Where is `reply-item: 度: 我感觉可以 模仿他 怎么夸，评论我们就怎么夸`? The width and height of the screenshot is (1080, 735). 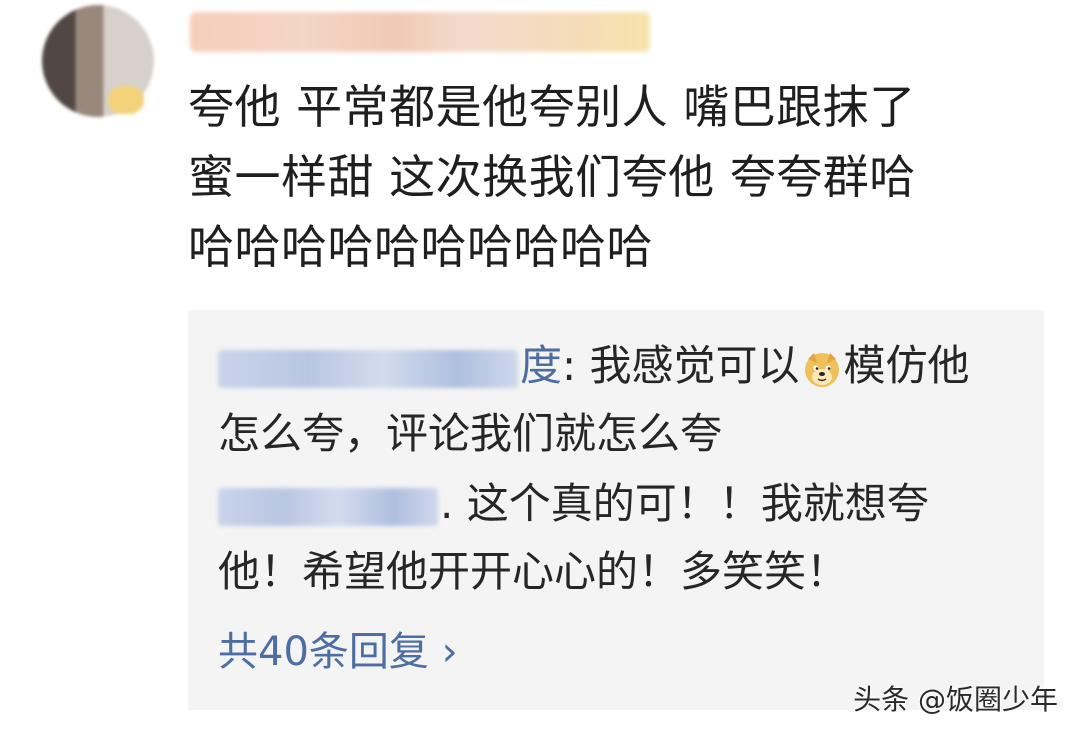
reply-item: 度: 我感觉可以 模仿他 怎么夸，评论我们就怎么夸 is located at coordinates (613, 400).